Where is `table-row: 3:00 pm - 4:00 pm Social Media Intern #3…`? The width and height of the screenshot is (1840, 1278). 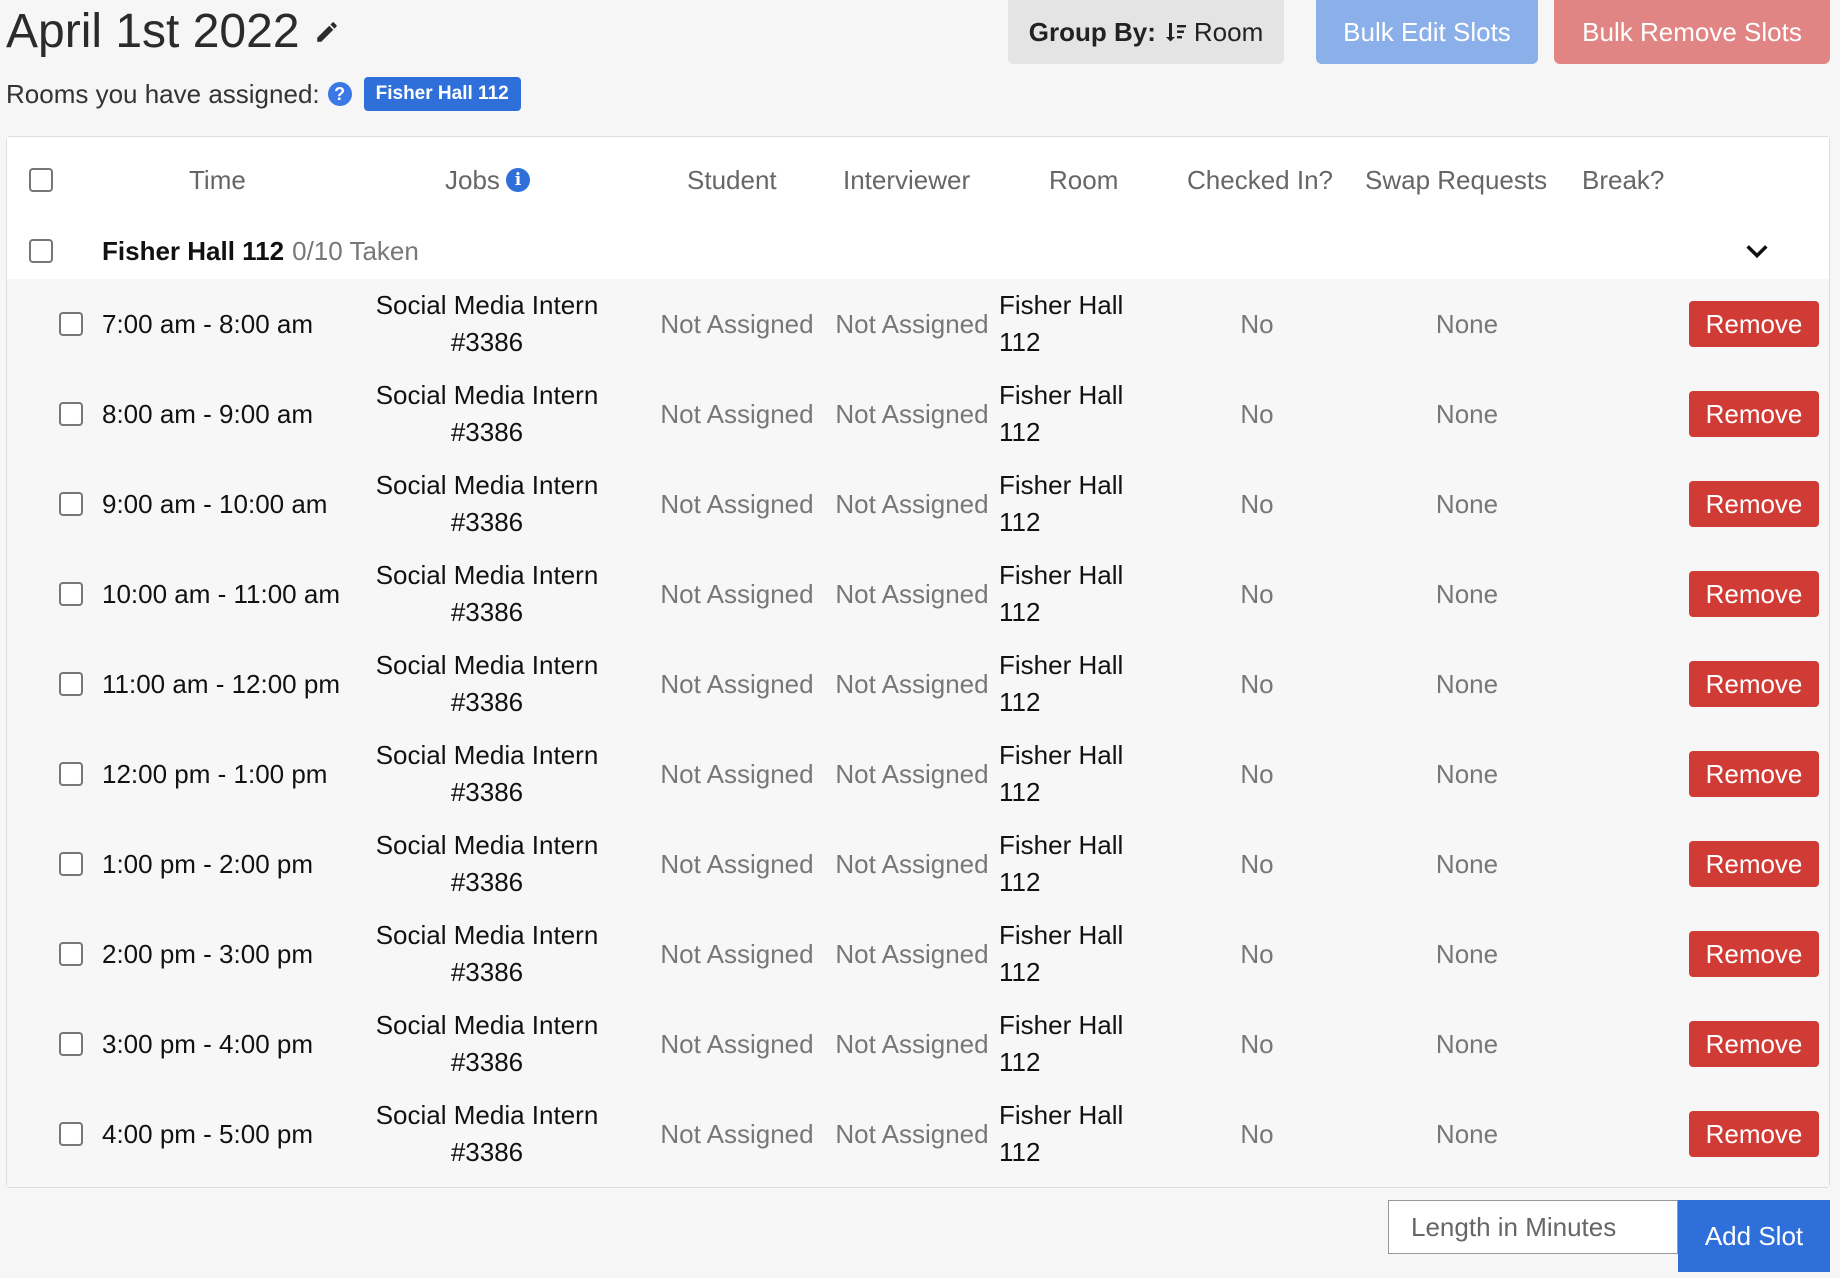 table-row: 3:00 pm - 4:00 pm Social Media Intern #3… is located at coordinates (918, 1044).